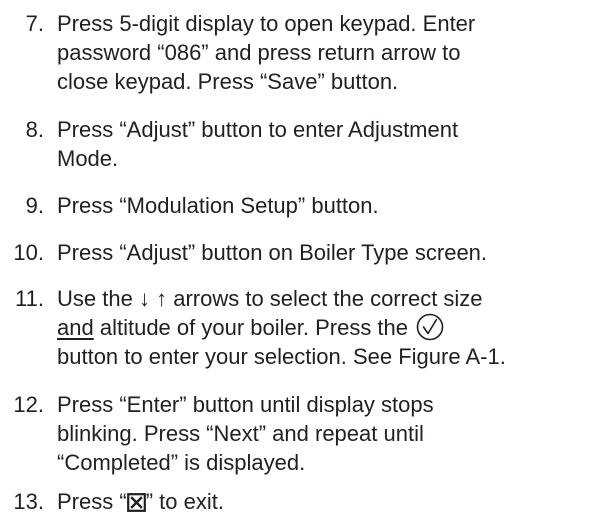  I want to click on step-line: and altitude of your boiler. Press the, so click(329, 327).